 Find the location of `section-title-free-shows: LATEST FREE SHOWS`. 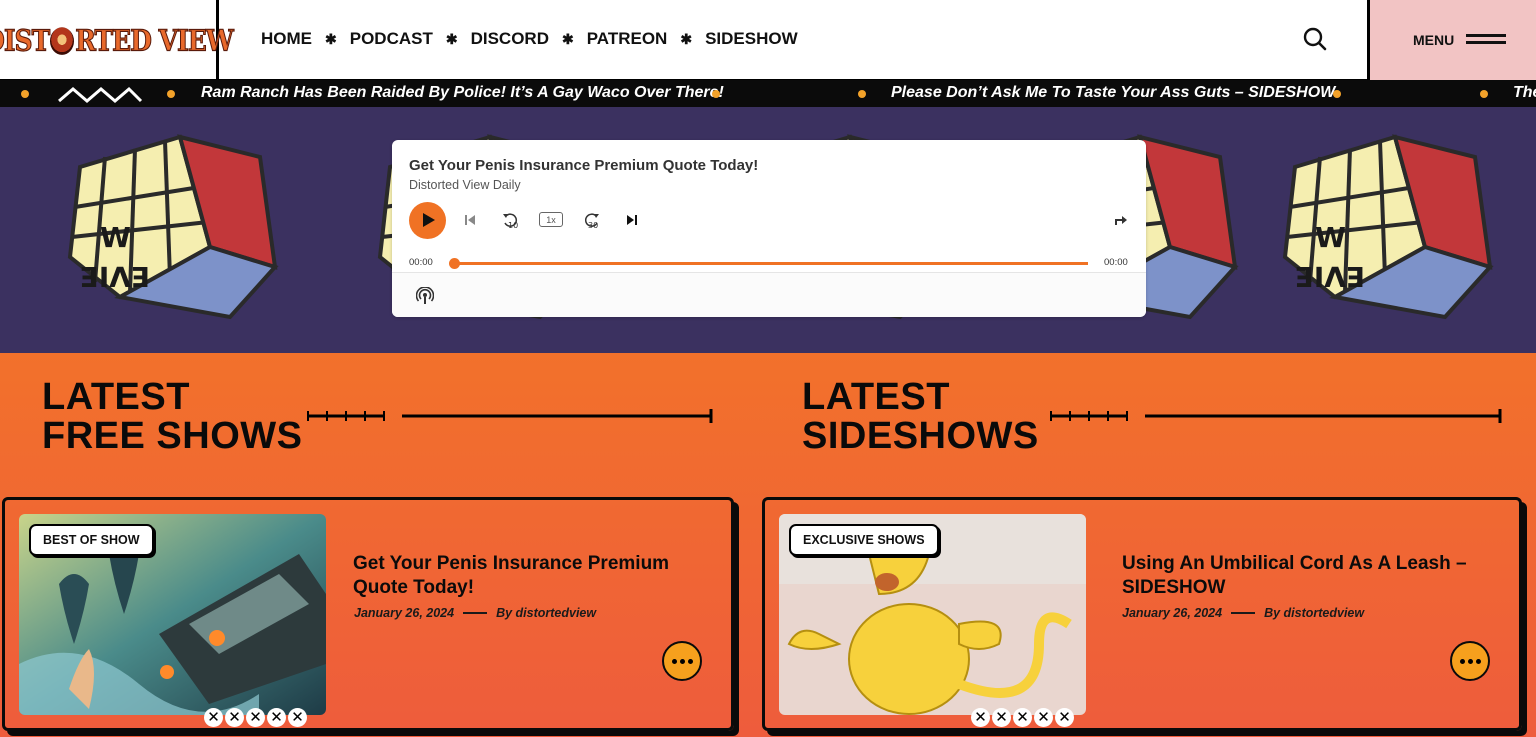

section-title-free-shows: LATEST FREE SHOWS is located at coordinates (172, 416).